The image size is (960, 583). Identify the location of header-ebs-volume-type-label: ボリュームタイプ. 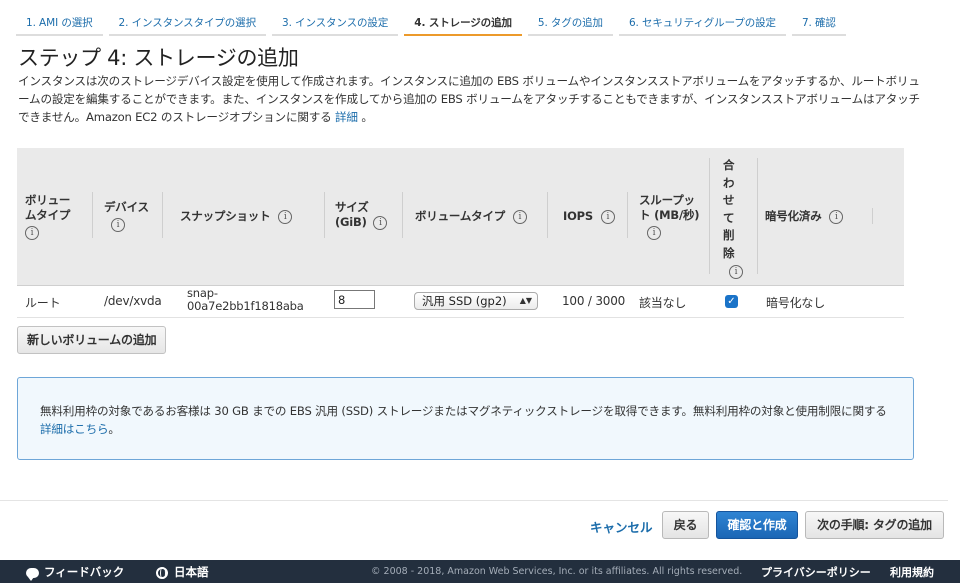
(460, 216).